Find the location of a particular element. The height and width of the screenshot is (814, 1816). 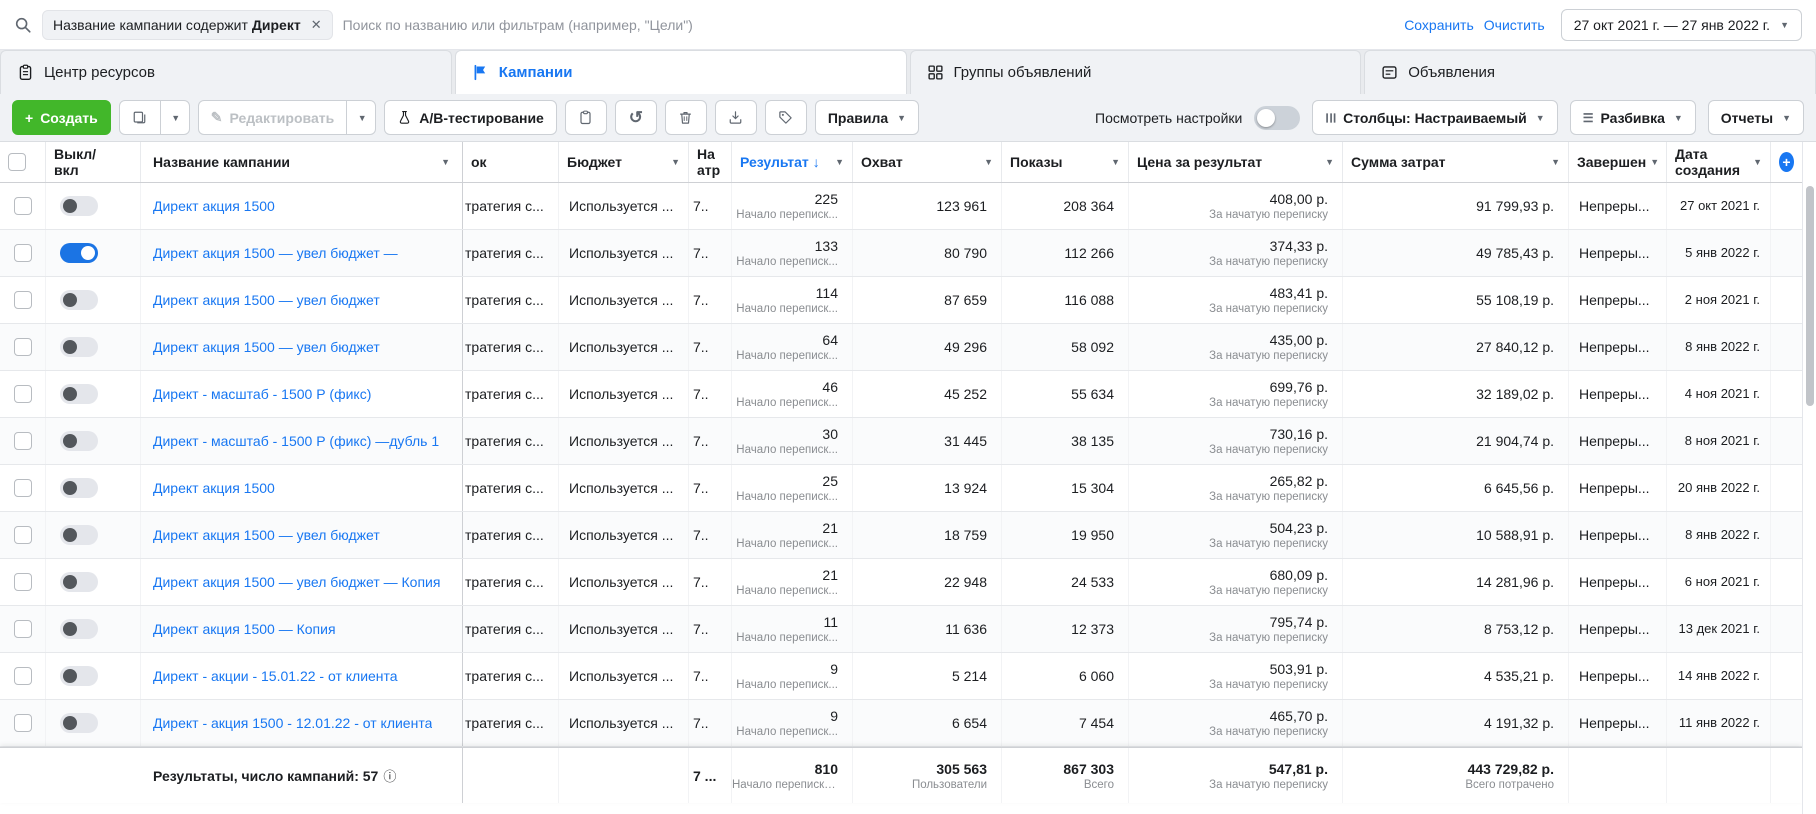

reports-button: Отчеты ▼ is located at coordinates (1755, 117).